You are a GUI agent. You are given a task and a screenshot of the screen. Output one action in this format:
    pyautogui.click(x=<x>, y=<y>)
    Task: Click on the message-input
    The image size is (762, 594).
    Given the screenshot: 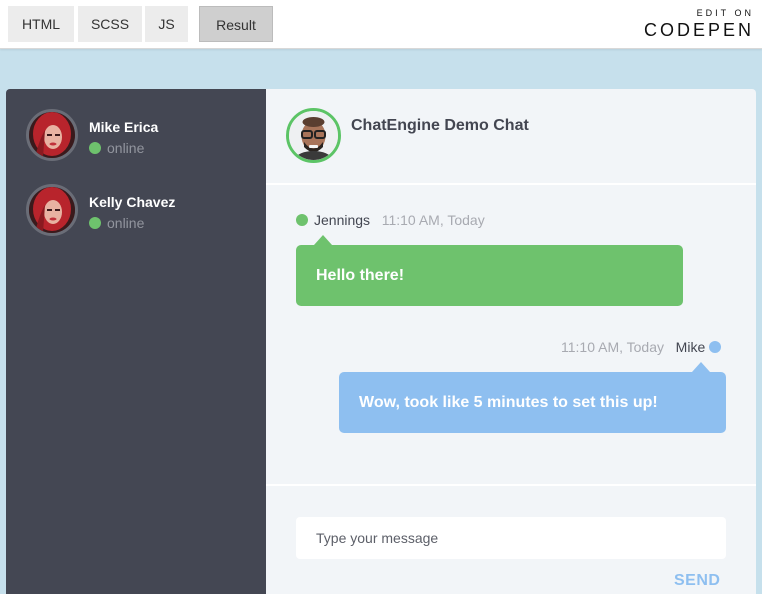 What is the action you would take?
    pyautogui.click(x=511, y=538)
    